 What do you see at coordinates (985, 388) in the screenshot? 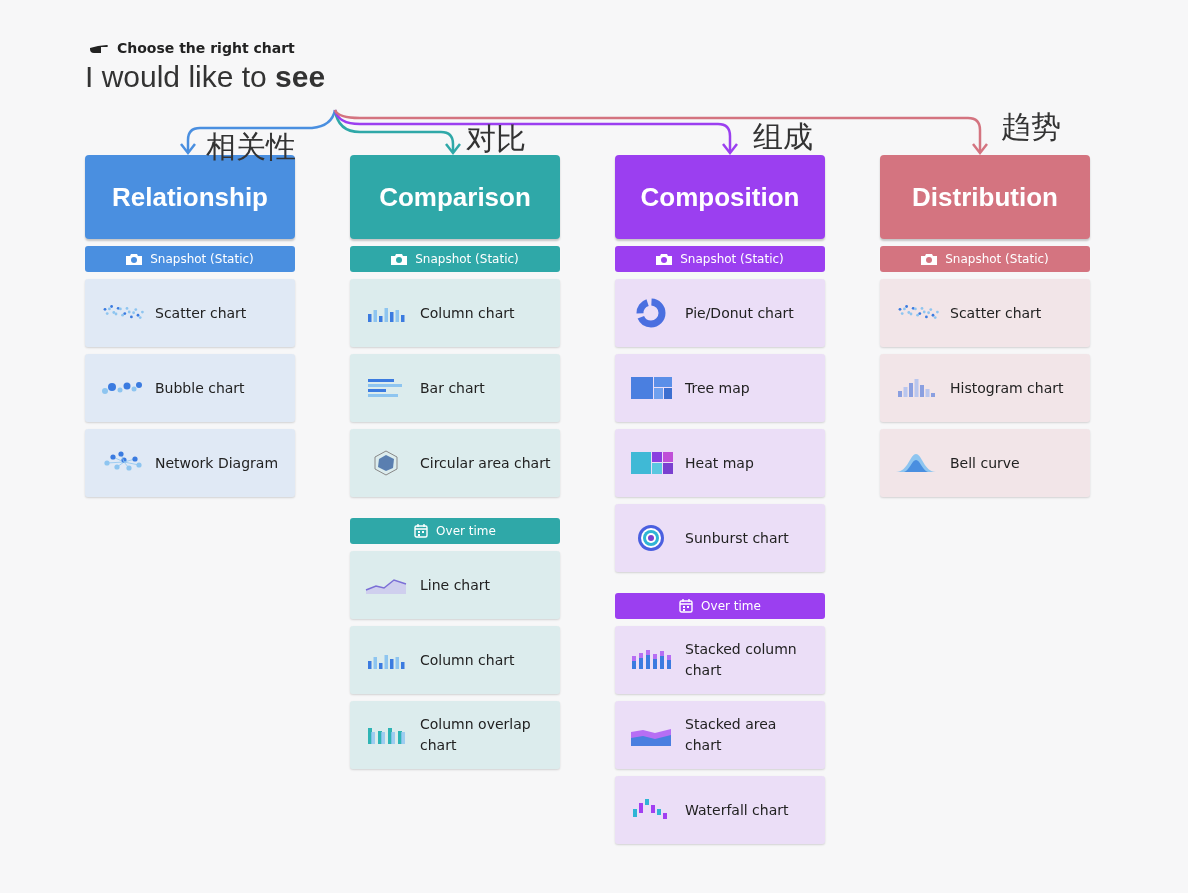
I see `chart-type-card: Histogram chart` at bounding box center [985, 388].